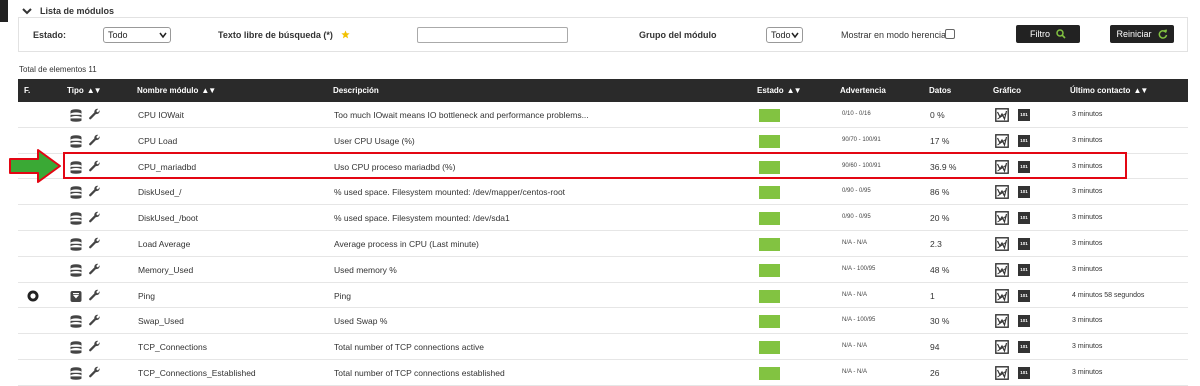  What do you see at coordinates (950, 34) in the screenshot?
I see `herencia-checkbox` at bounding box center [950, 34].